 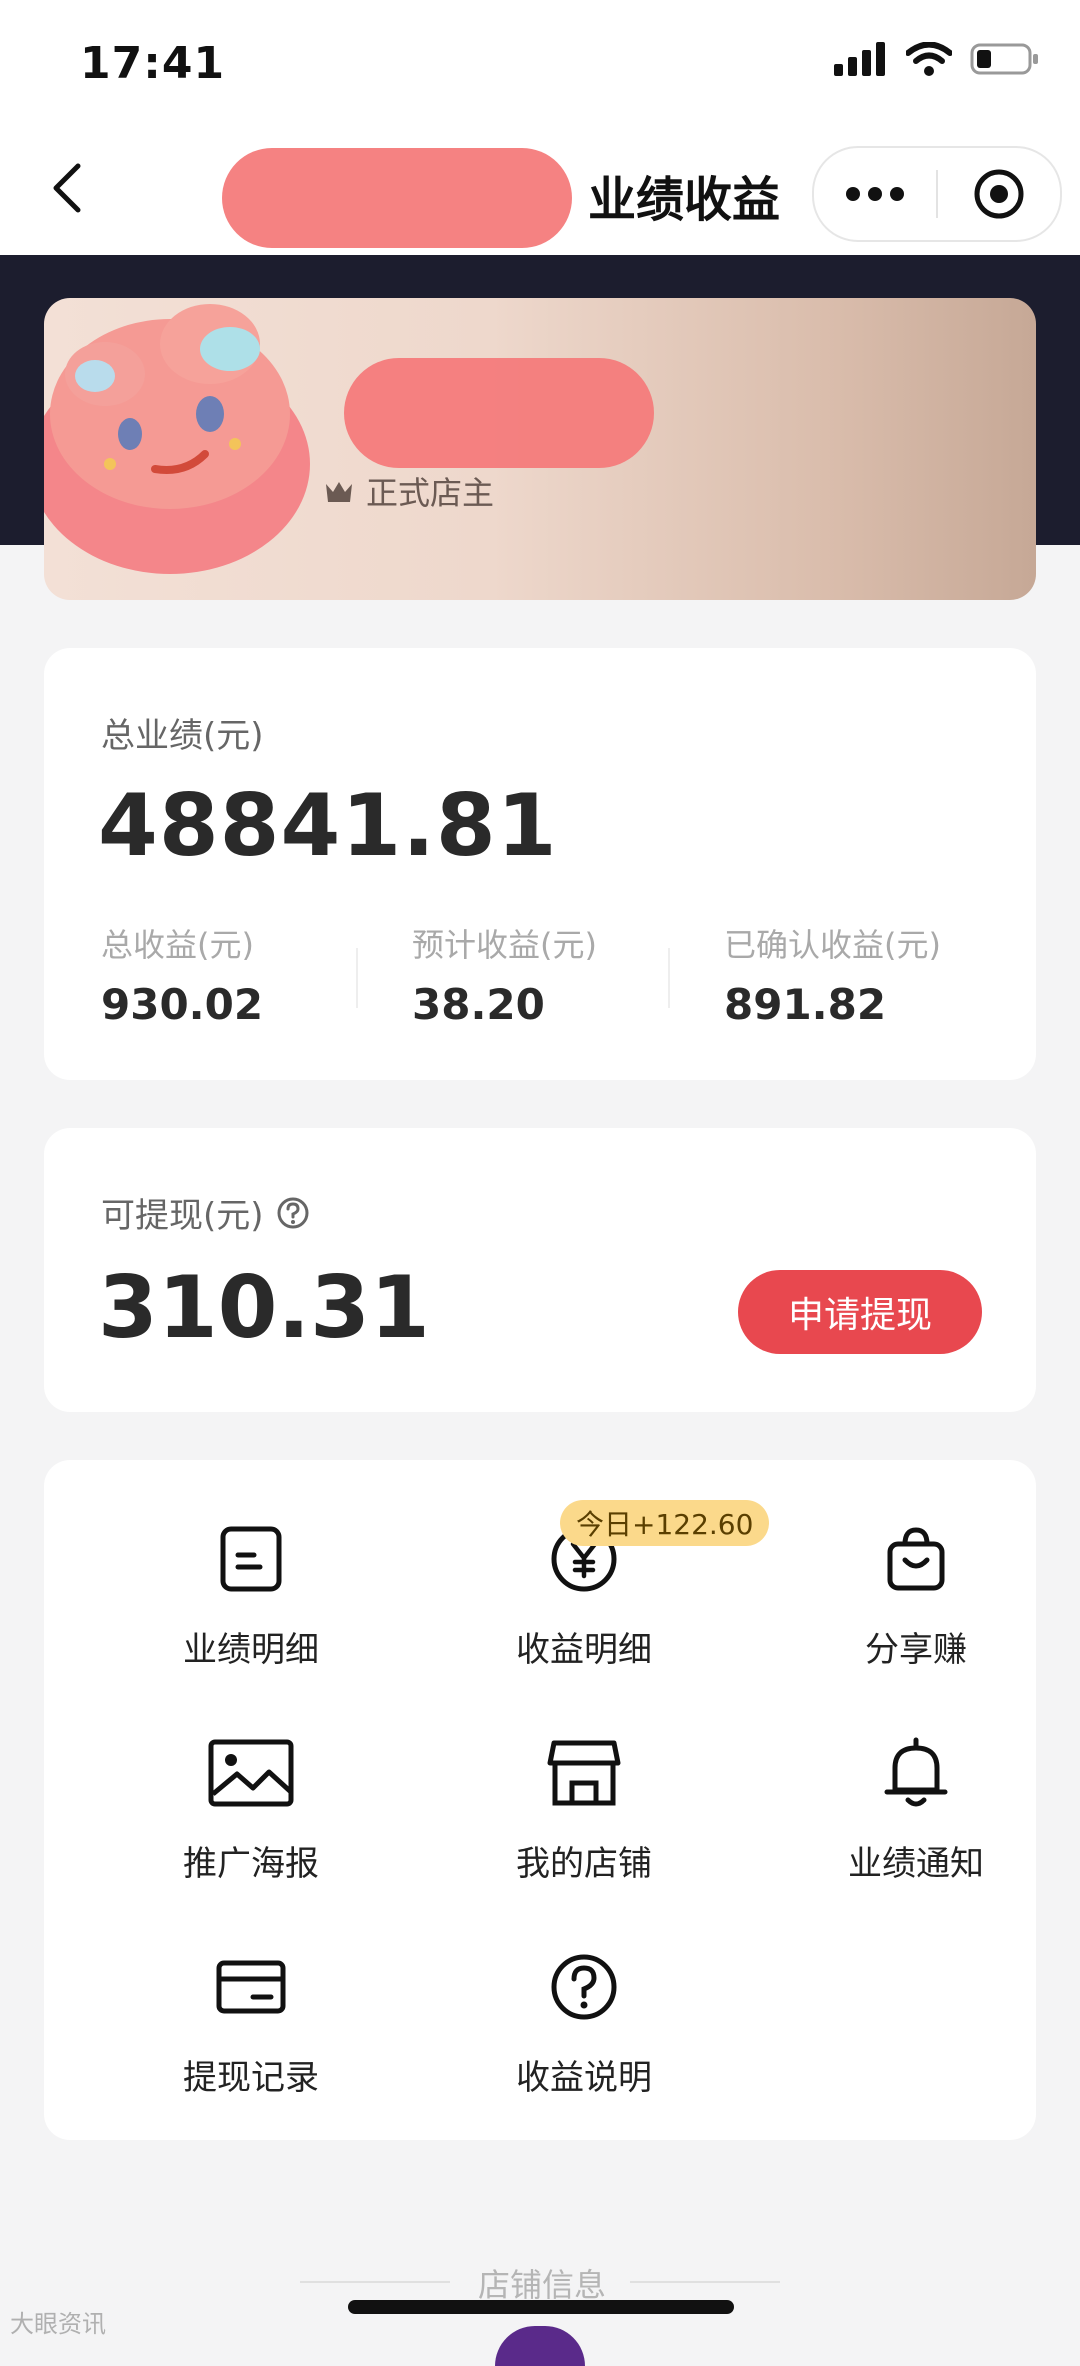 What do you see at coordinates (805, 1004) in the screenshot?
I see `stat-value: 891.82` at bounding box center [805, 1004].